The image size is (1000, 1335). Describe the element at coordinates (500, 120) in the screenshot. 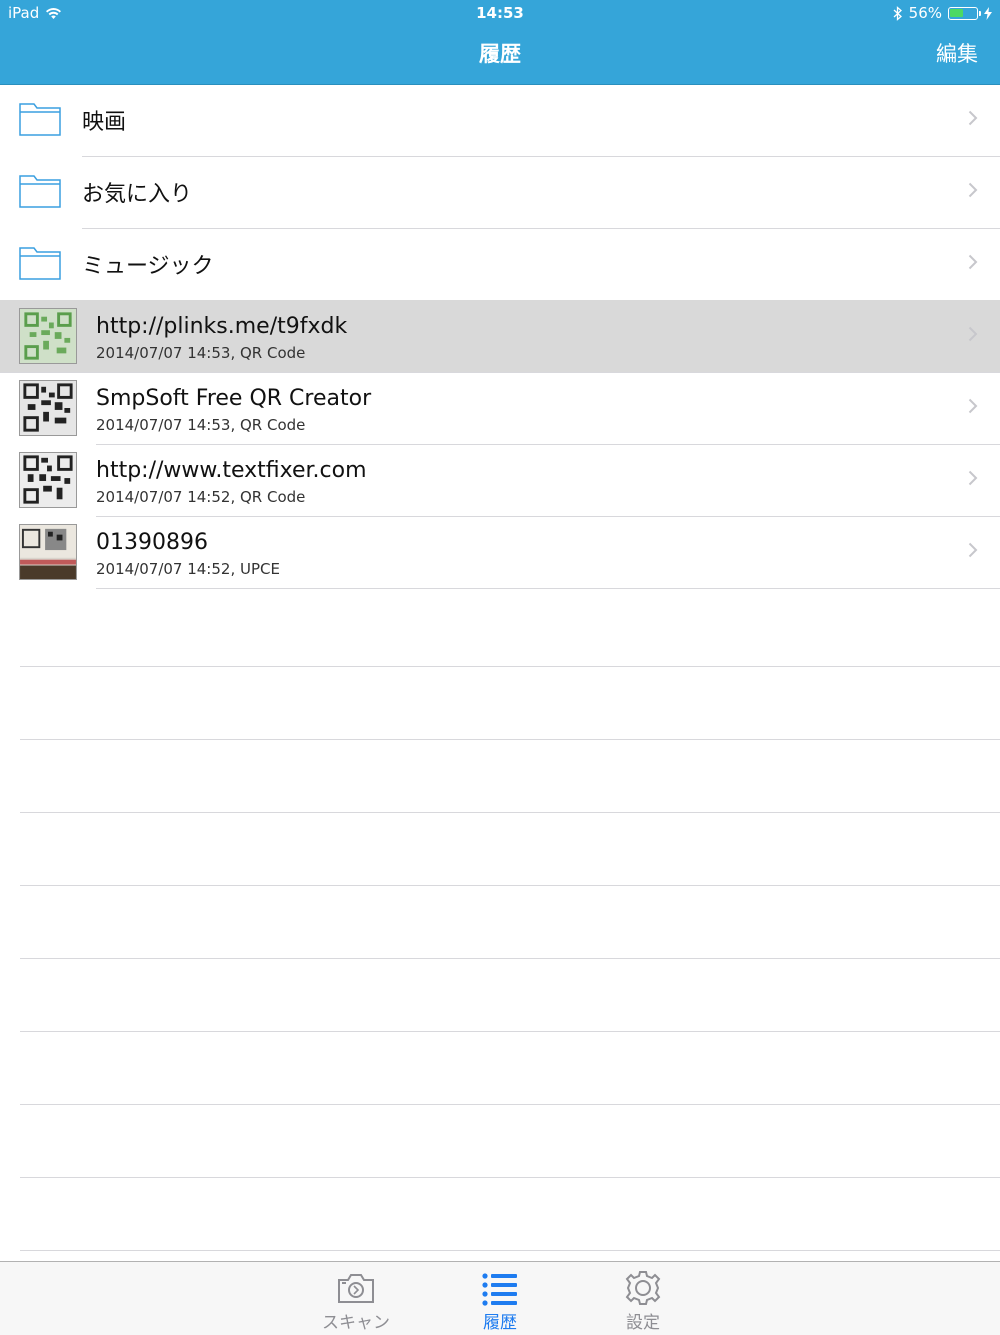

I see `folder-row-movies: 映画` at that location.